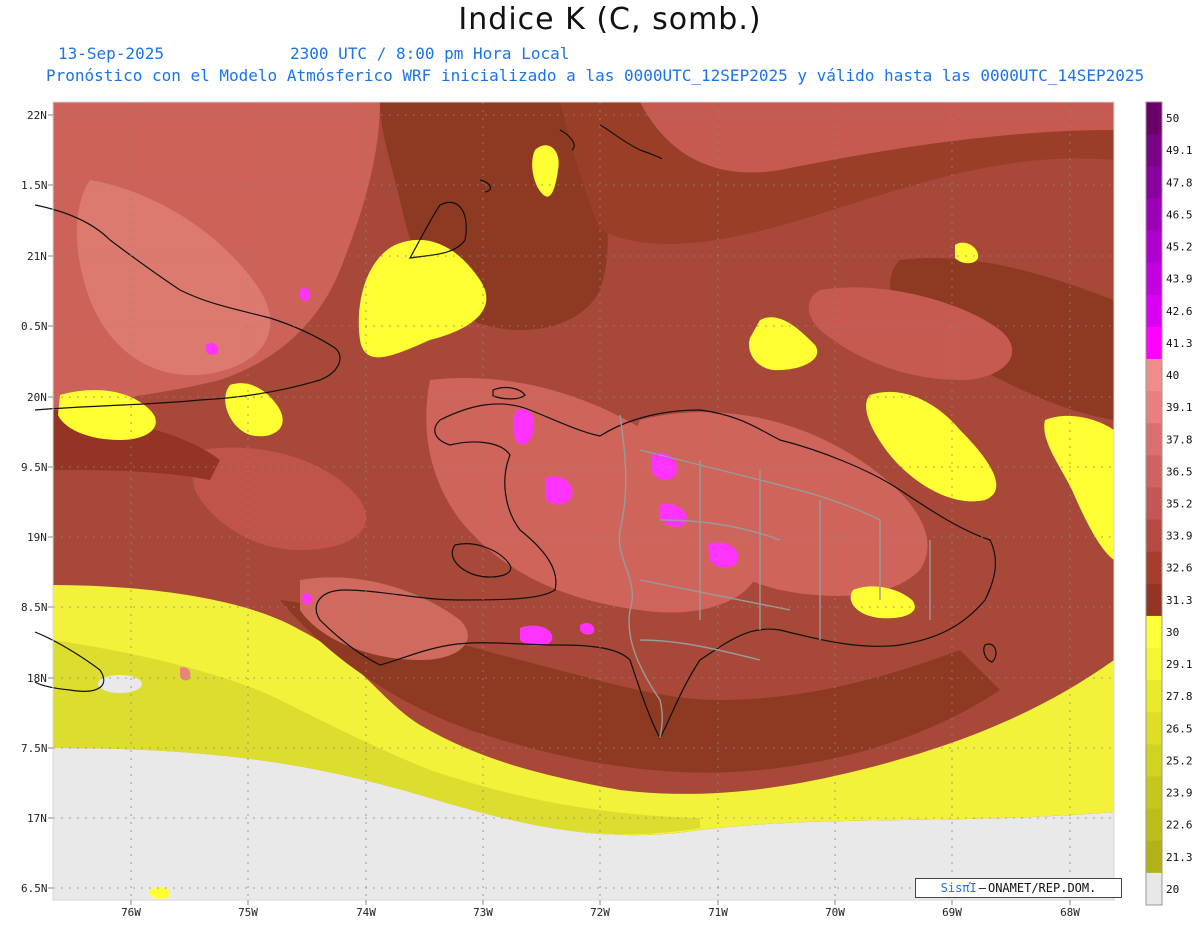 This screenshot has height=927, width=1200. I want to click on colorbar-label: 40, so click(1172, 375).